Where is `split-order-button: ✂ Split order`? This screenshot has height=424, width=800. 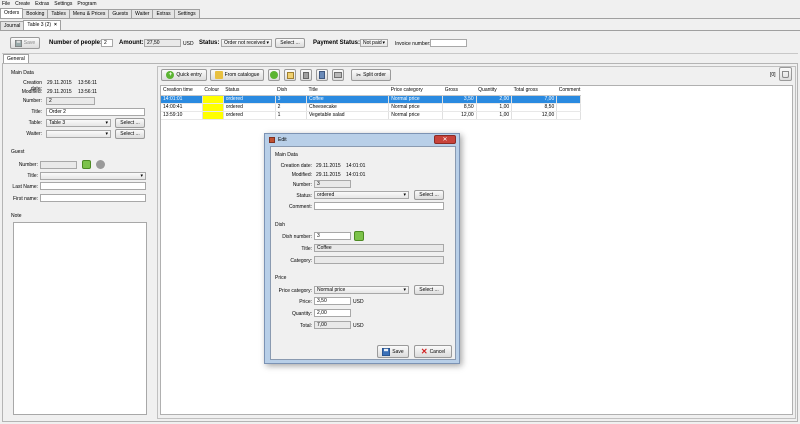 split-order-button: ✂ Split order is located at coordinates (371, 75).